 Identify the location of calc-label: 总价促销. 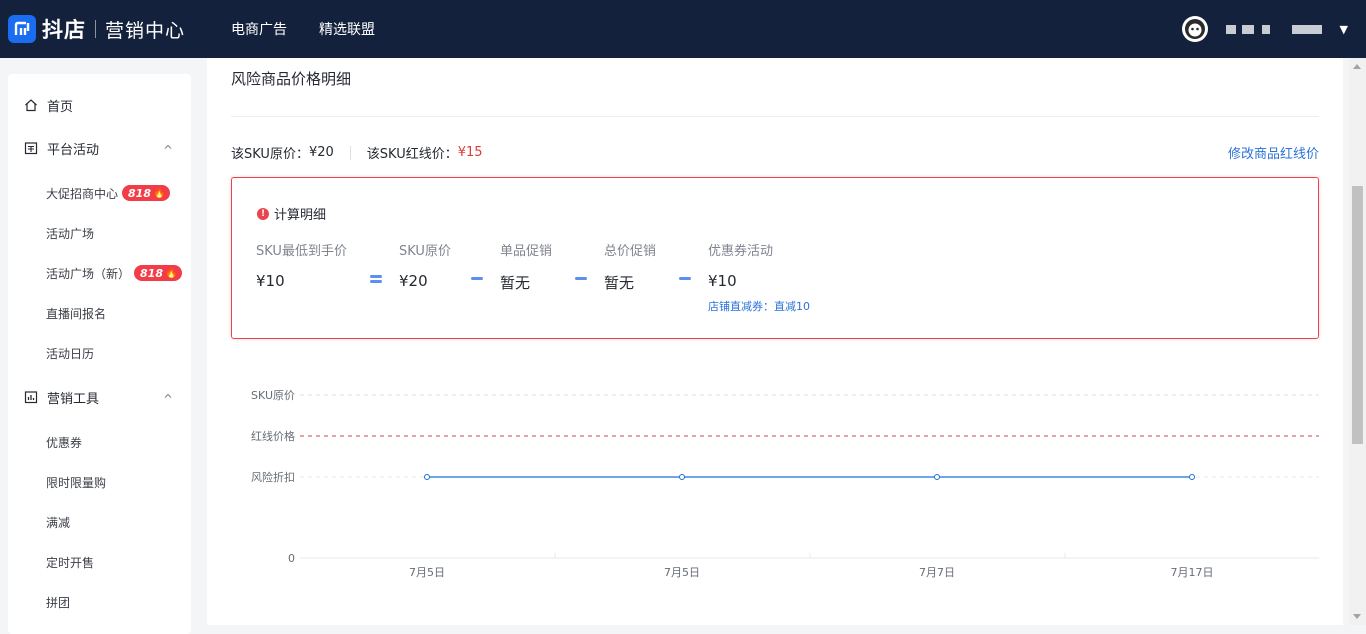
(630, 251).